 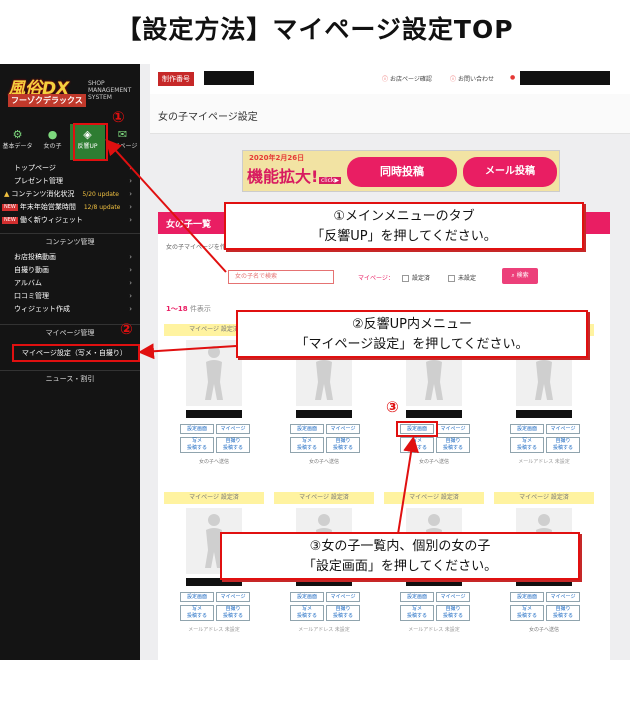 What do you see at coordinates (412, 334) in the screenshot?
I see `callout-step-2: ②反響UP内メニュー 「マイページ設定」を押してください。` at bounding box center [412, 334].